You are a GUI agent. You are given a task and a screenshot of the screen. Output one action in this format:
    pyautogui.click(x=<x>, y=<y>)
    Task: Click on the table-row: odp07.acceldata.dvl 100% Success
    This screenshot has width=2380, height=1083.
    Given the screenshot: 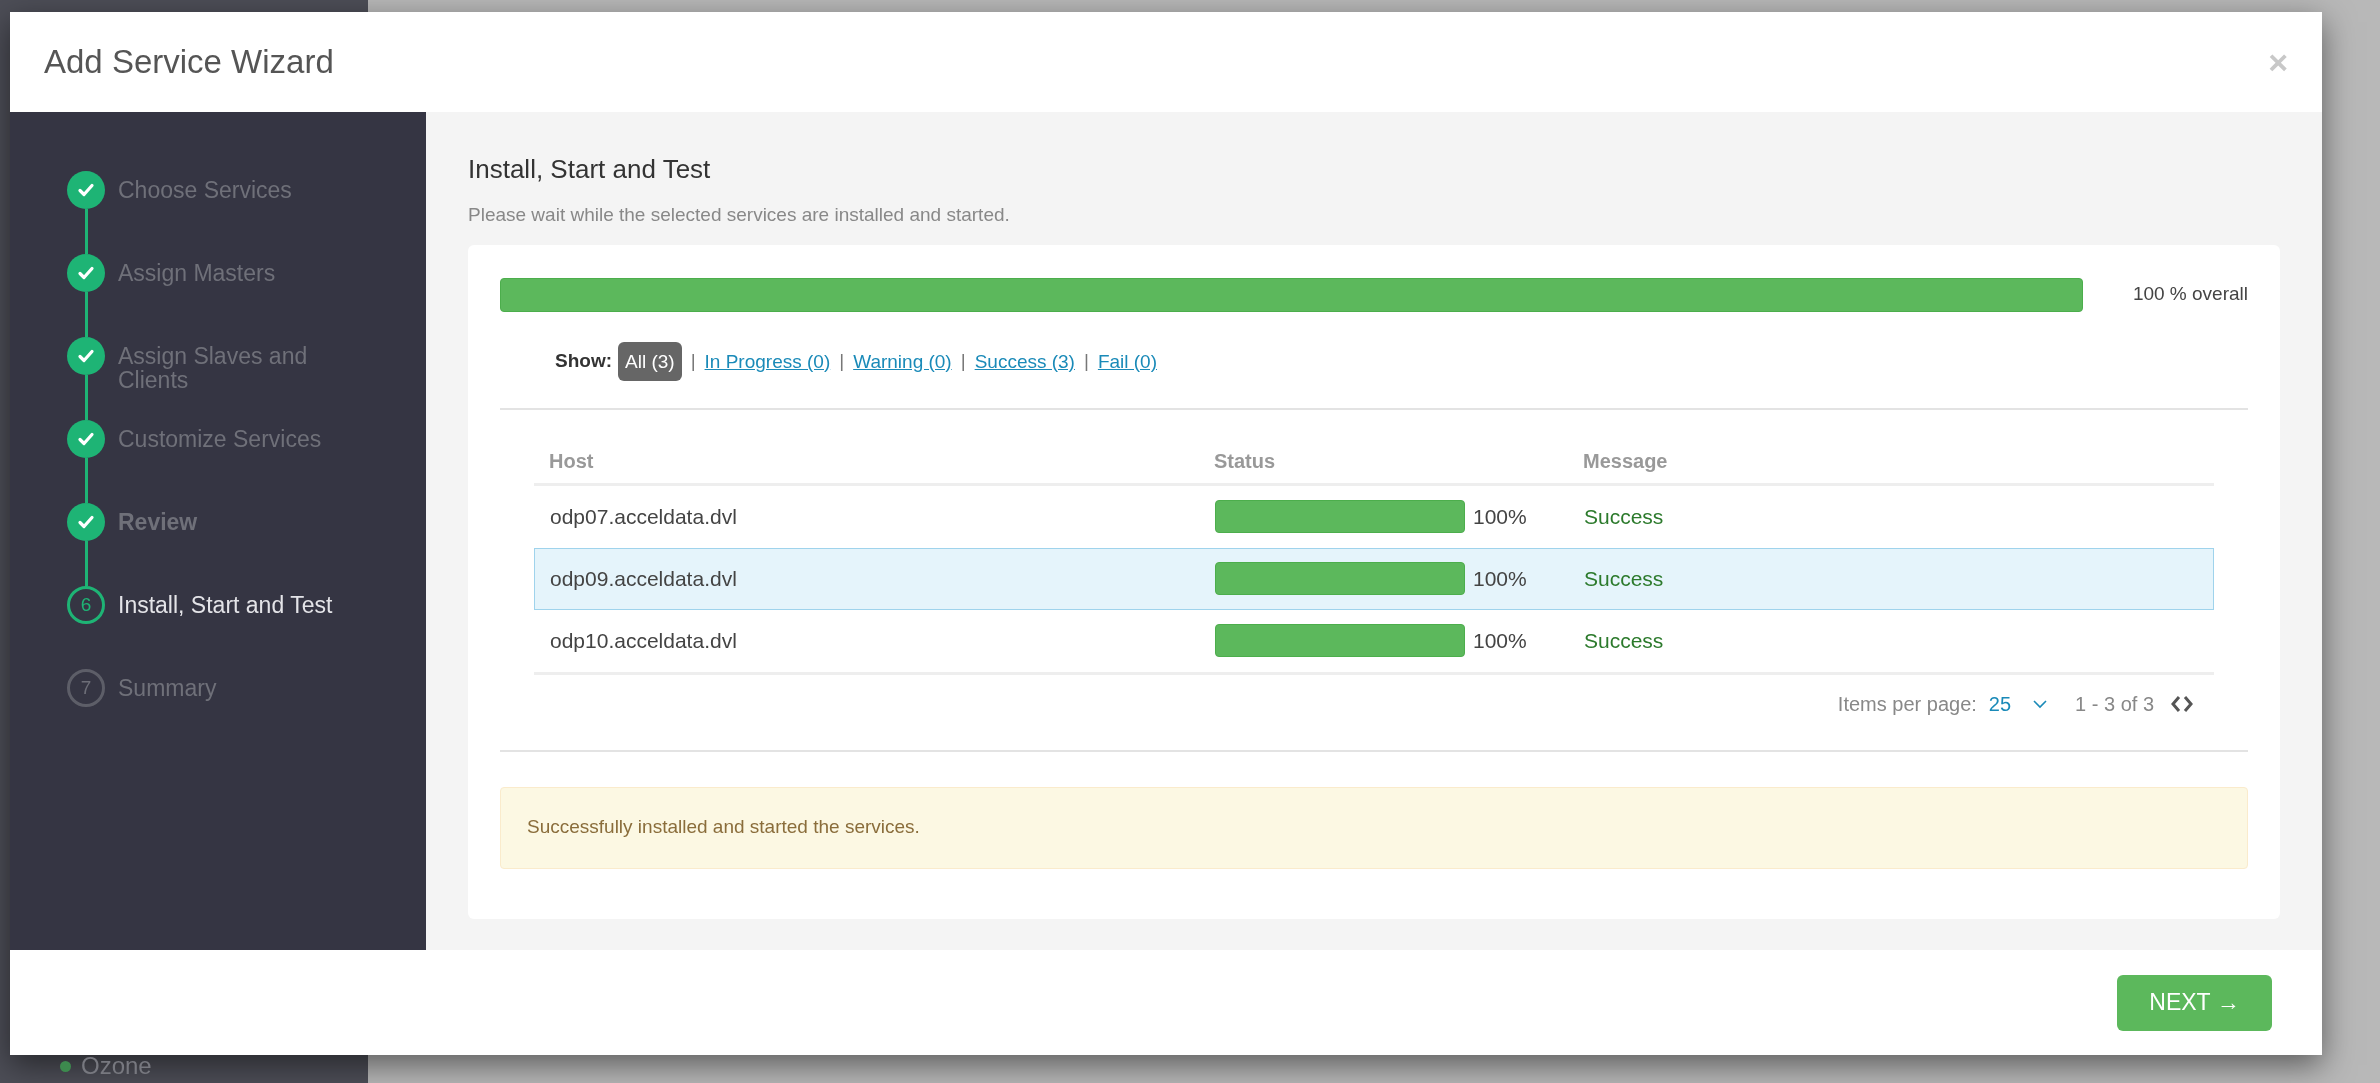 What is the action you would take?
    pyautogui.click(x=1374, y=516)
    